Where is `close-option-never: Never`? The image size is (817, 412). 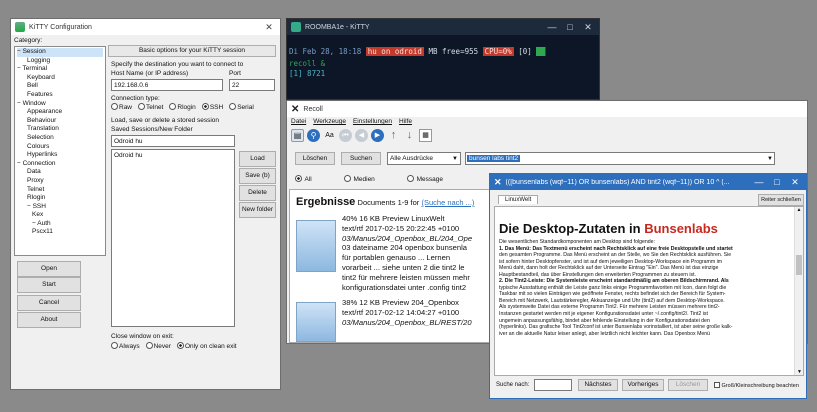 close-option-never: Never is located at coordinates (158, 346).